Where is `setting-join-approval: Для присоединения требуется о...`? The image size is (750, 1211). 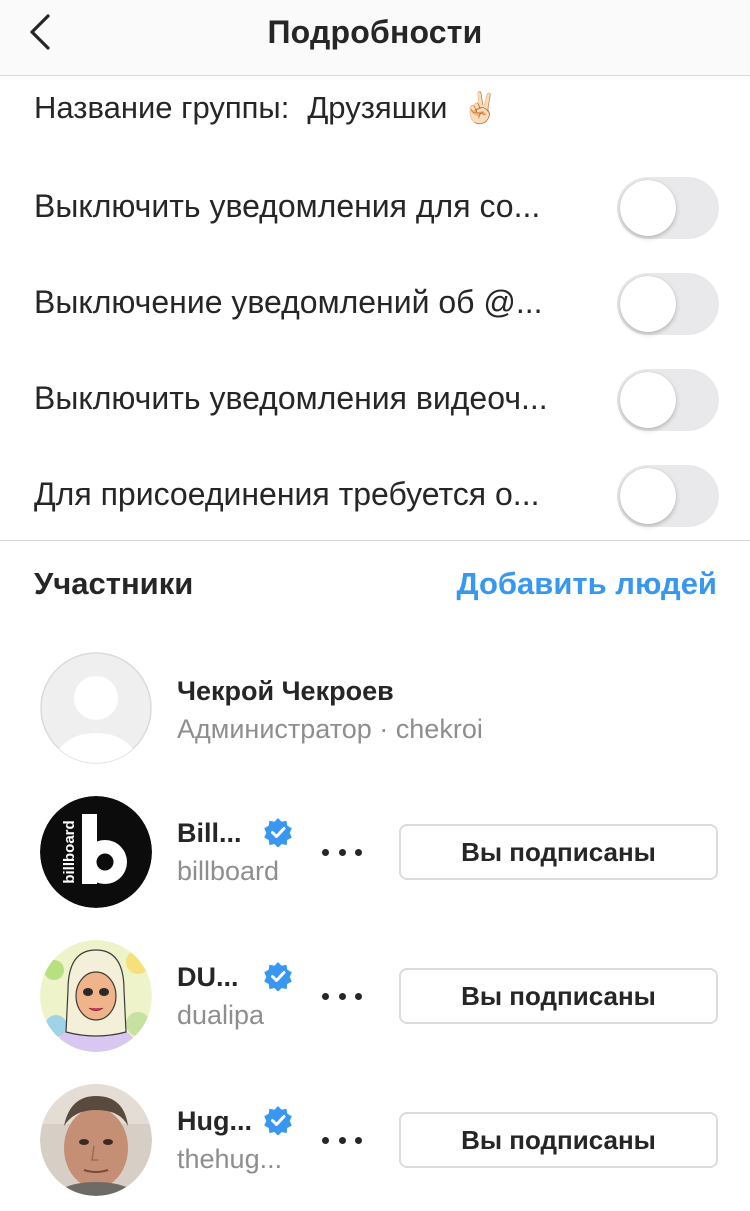 setting-join-approval: Для присоединения требуется о... is located at coordinates (375, 494).